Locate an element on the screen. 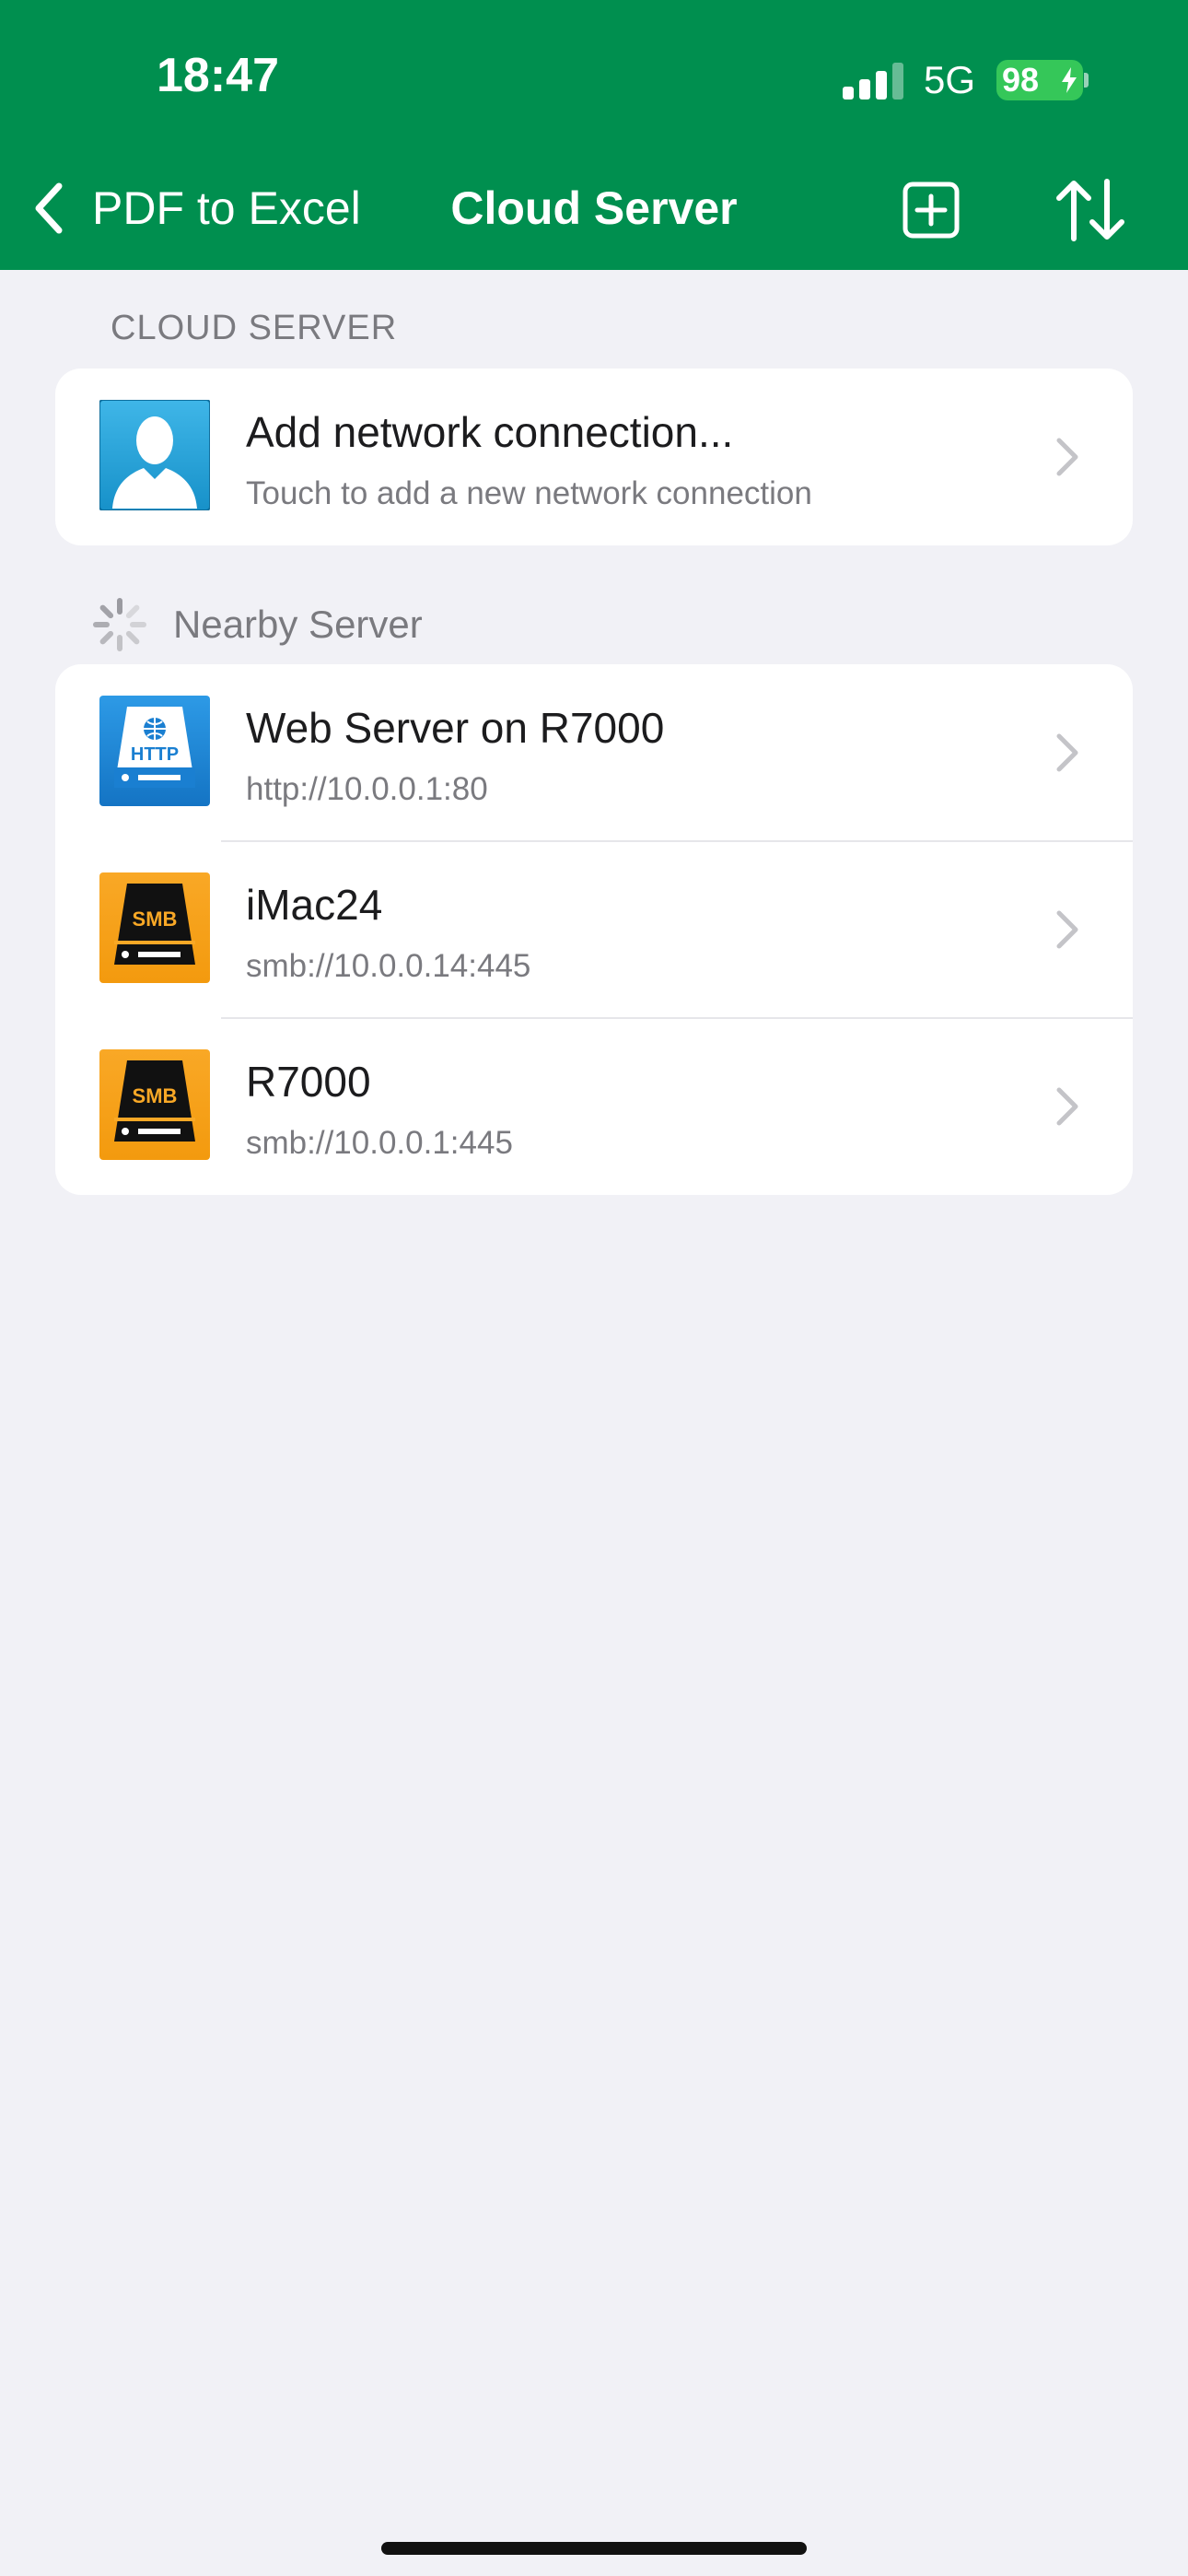 The height and width of the screenshot is (2576, 1188). battery-level: 98 is located at coordinates (1021, 80).